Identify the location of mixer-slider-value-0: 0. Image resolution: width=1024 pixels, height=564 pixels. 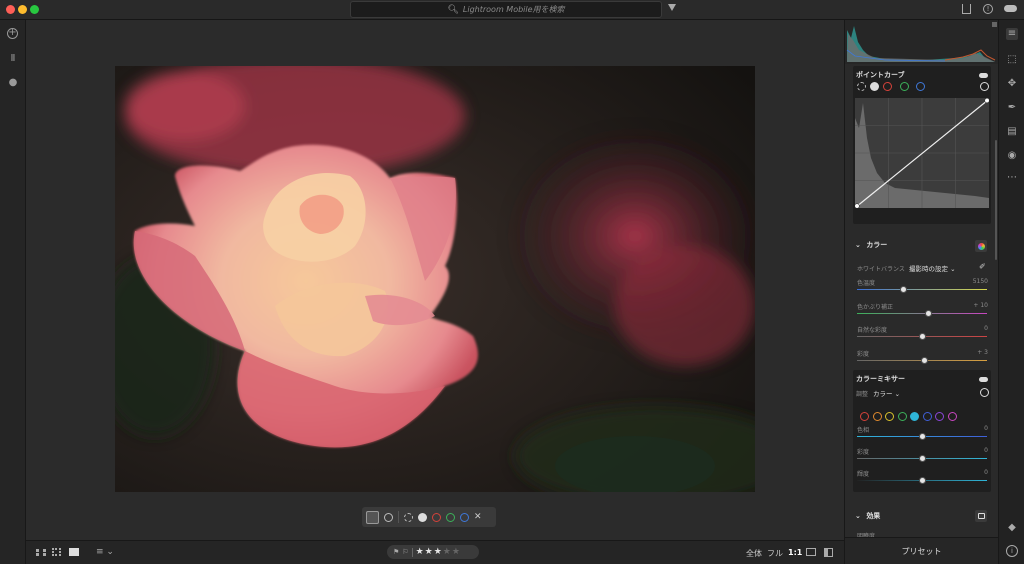
(986, 428).